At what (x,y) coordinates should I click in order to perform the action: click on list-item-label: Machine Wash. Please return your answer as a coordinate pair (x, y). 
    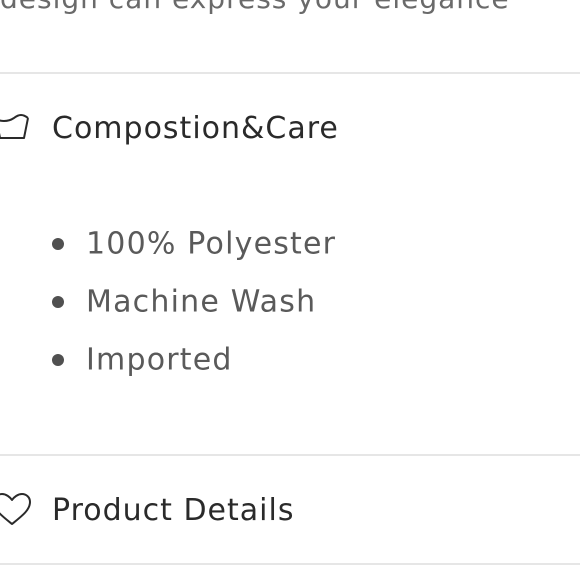
    Looking at the image, I should click on (201, 302).